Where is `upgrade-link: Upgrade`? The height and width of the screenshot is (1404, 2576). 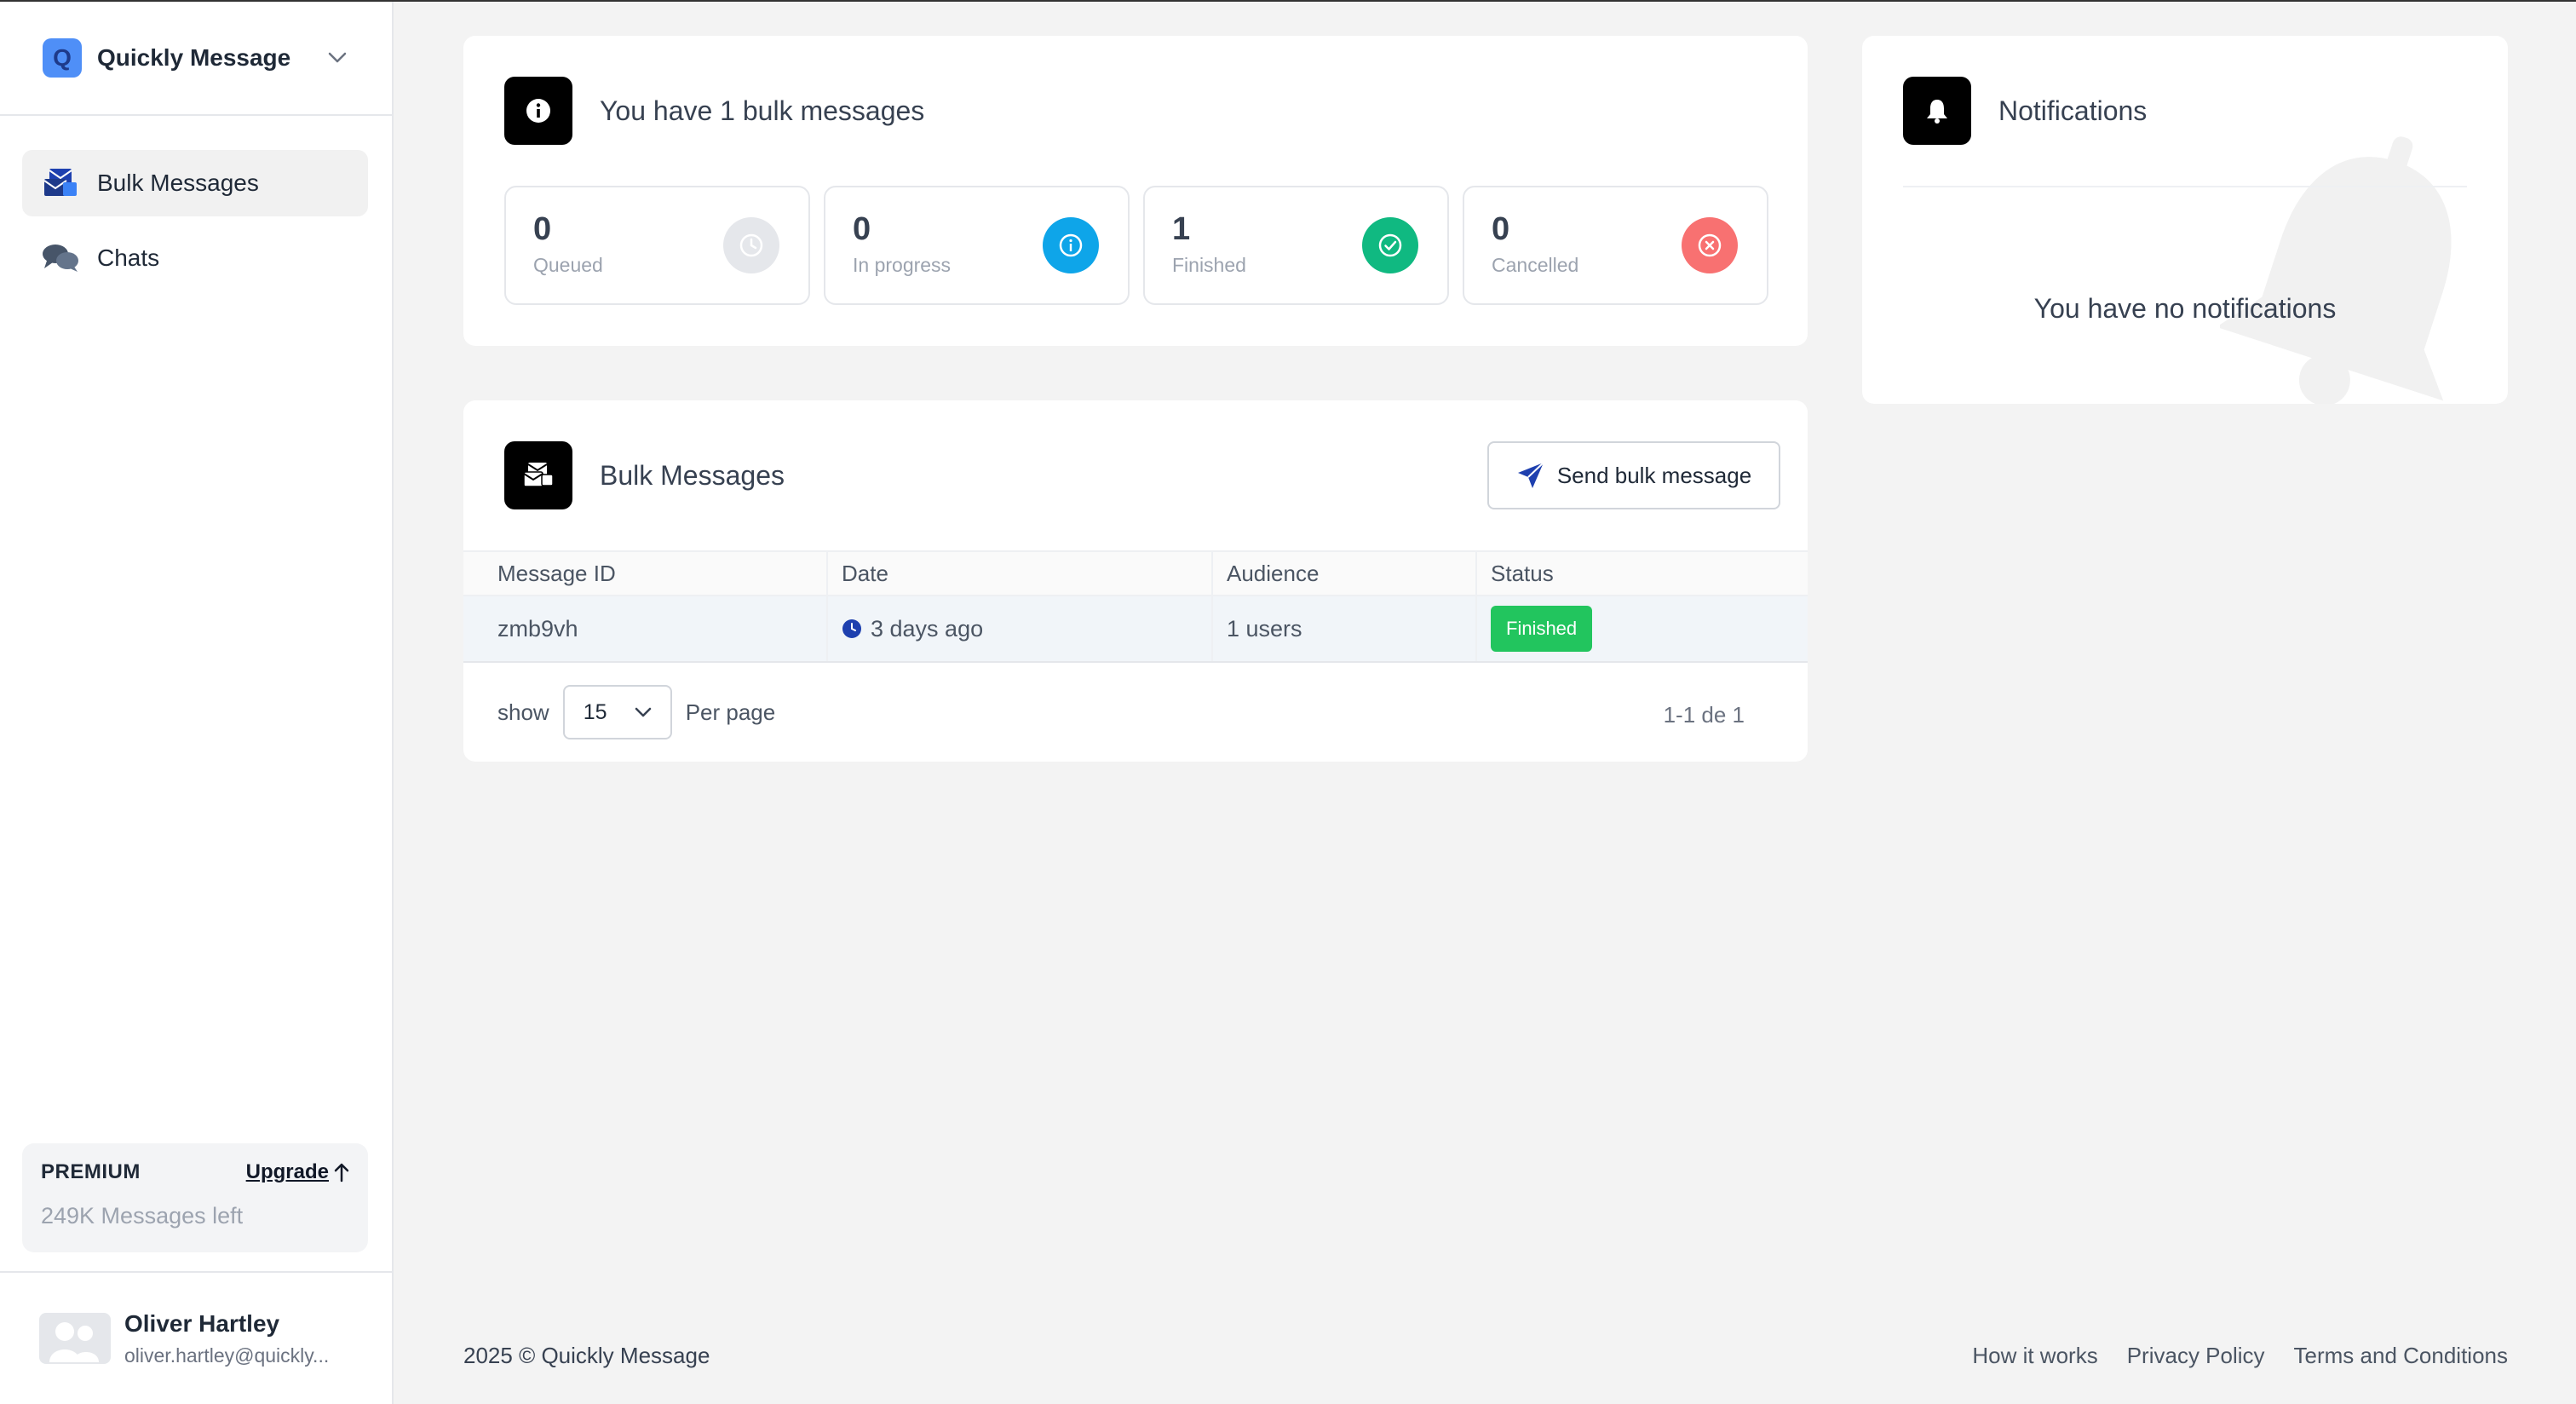 upgrade-link: Upgrade is located at coordinates (297, 1172).